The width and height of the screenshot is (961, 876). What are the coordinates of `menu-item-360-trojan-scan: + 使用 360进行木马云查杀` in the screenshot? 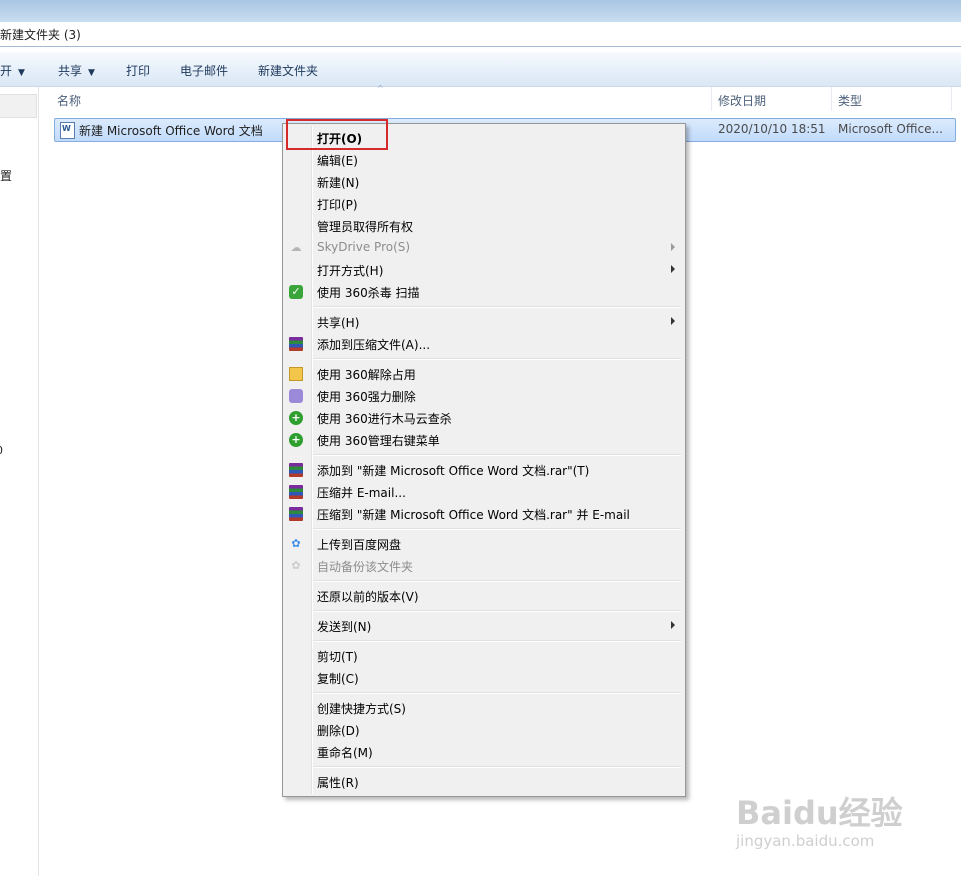 It's located at (484, 418).